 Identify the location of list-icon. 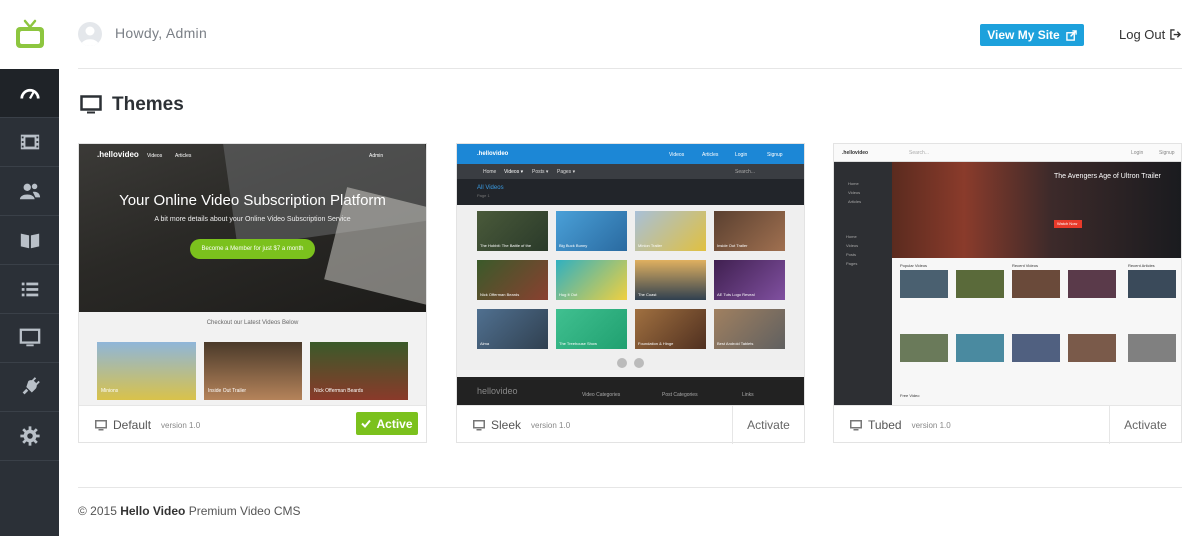
(29, 289).